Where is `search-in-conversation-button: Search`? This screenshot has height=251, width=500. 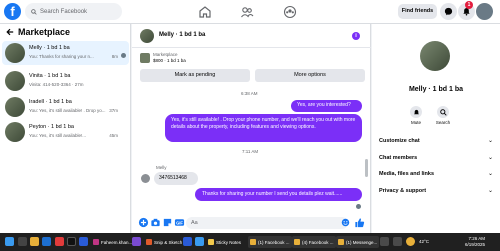
search-in-conversation-button: Search is located at coordinates (443, 115).